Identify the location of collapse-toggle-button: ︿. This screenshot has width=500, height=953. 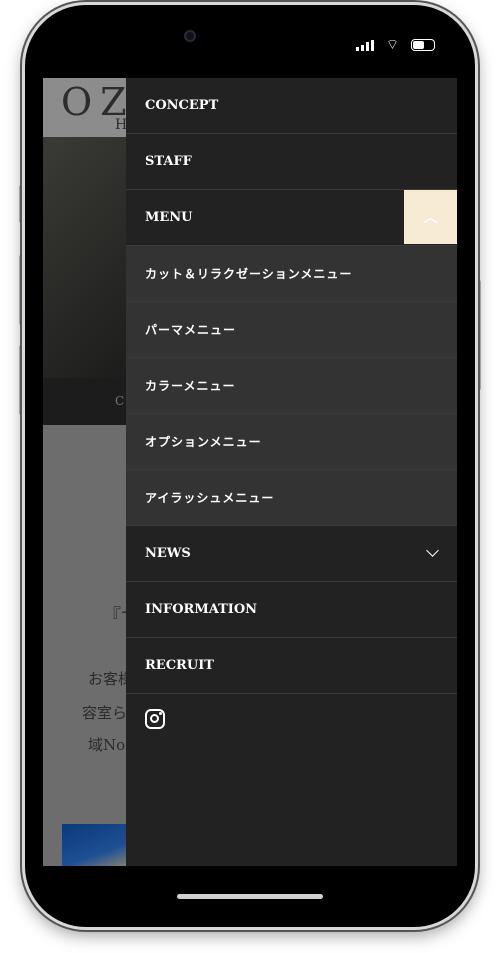
(430, 217).